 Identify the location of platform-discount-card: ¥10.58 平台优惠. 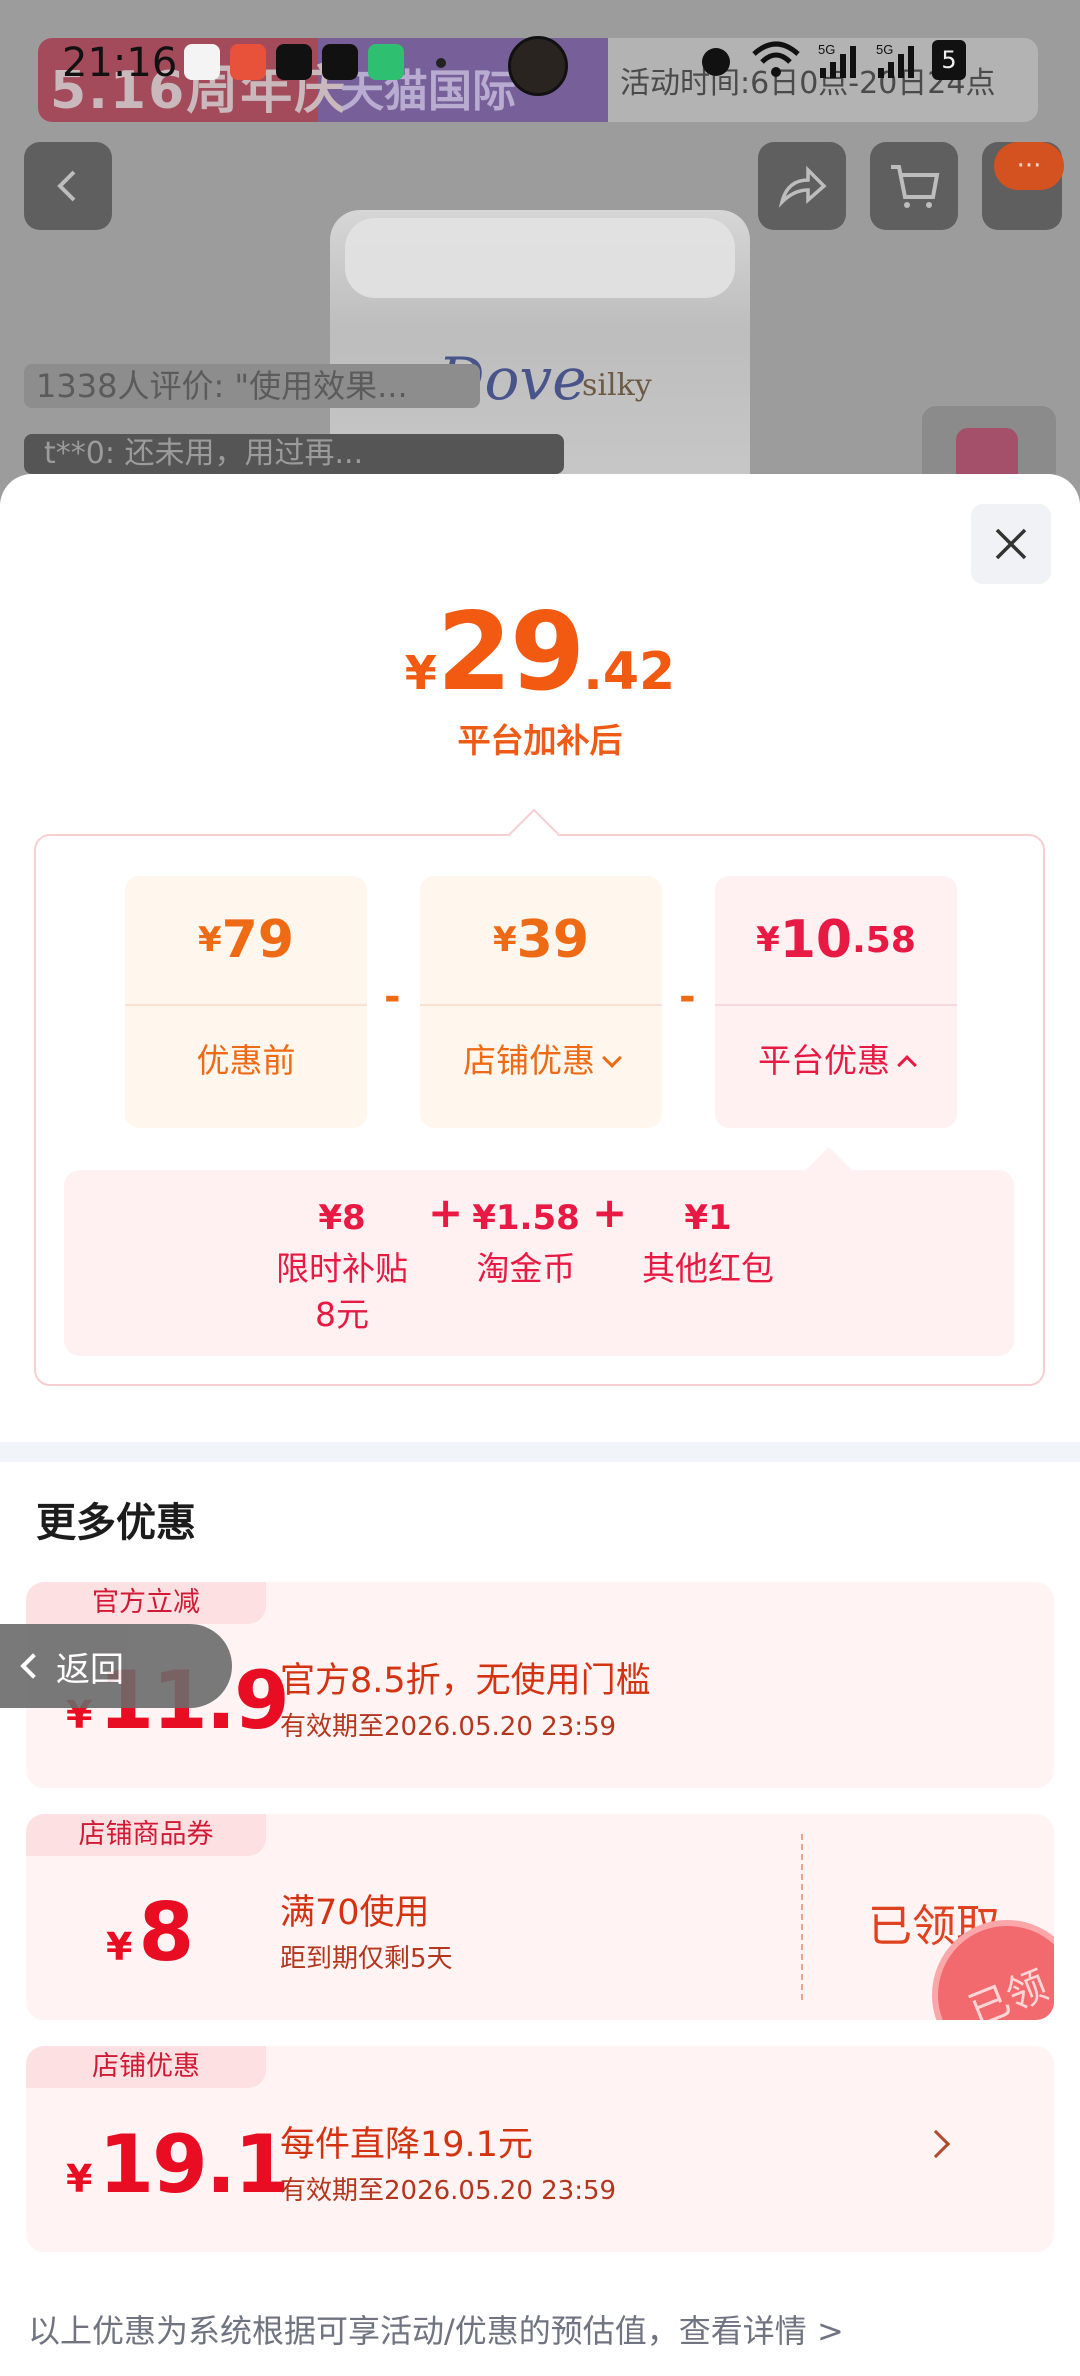
(836, 1002).